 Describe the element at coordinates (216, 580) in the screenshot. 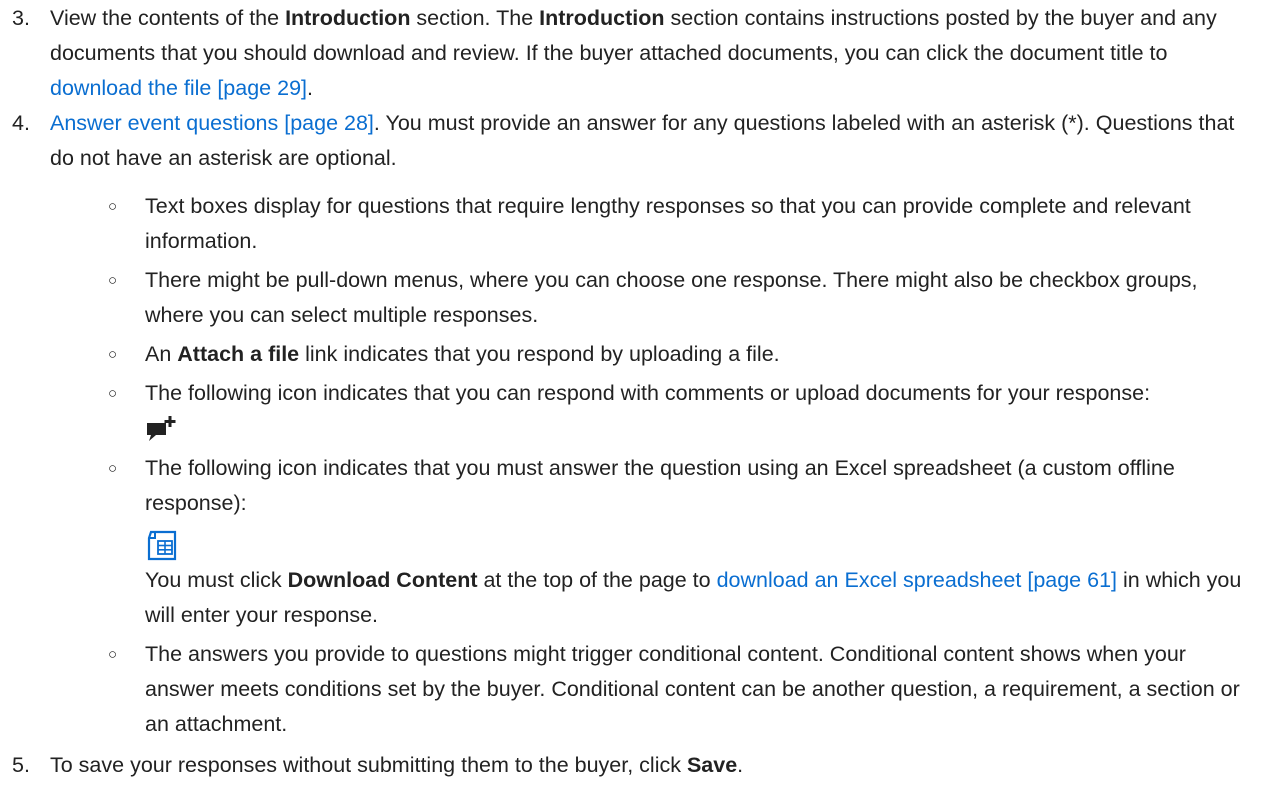

I see `list-item-text: You must click` at that location.